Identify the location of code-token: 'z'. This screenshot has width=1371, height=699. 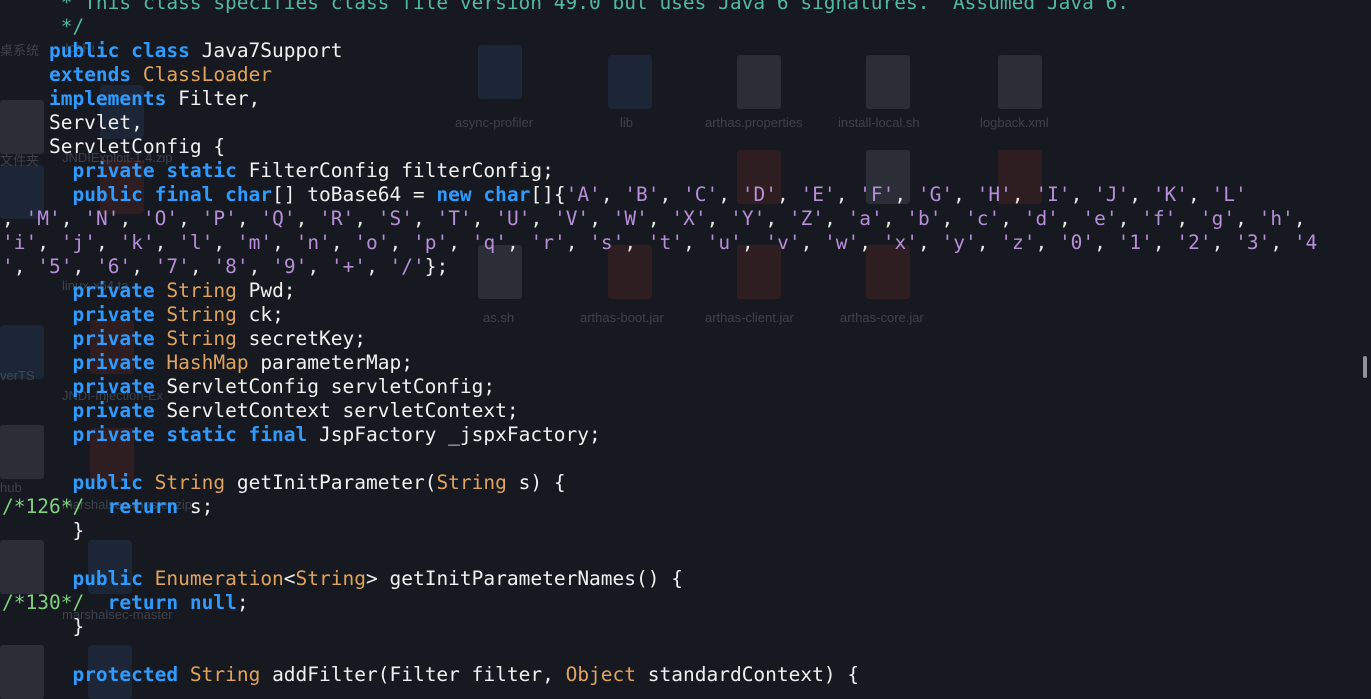
(1018, 242).